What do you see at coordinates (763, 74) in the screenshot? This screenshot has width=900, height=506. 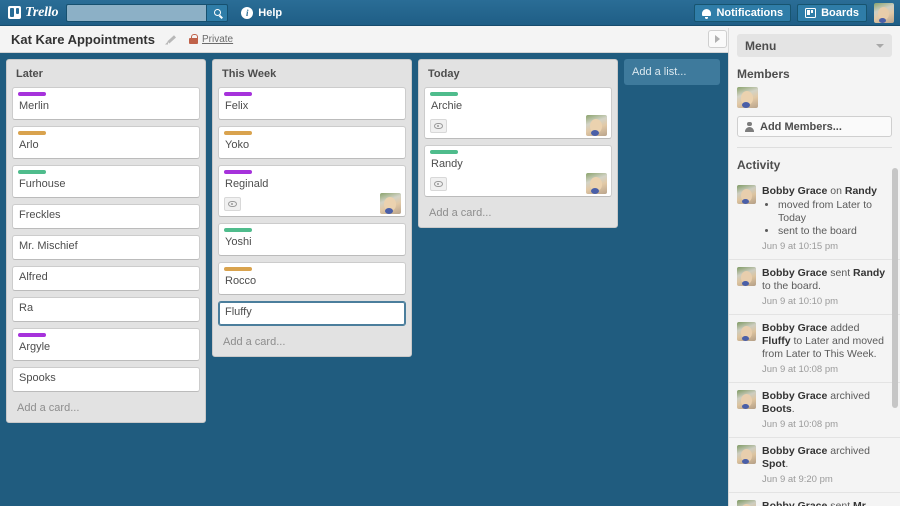 I see `members-section-title: Members` at bounding box center [763, 74].